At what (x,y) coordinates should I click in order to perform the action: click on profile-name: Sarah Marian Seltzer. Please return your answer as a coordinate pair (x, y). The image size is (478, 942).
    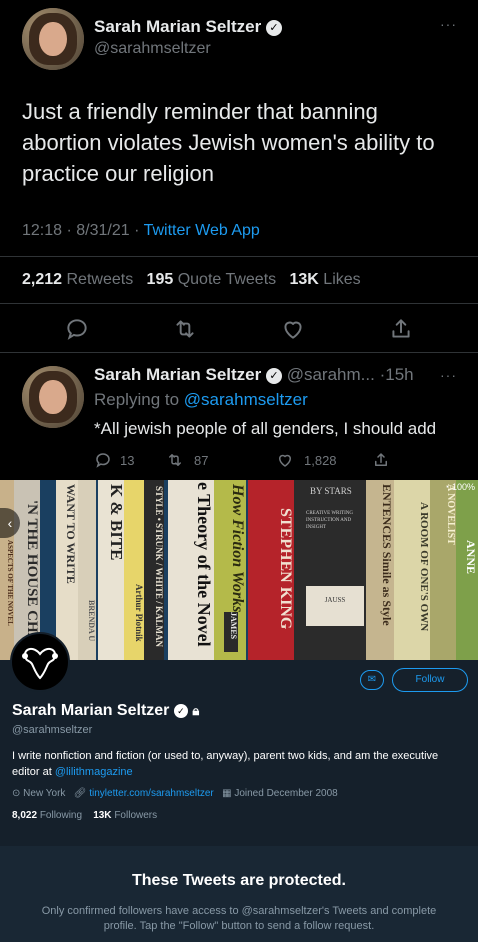
    Looking at the image, I should click on (91, 710).